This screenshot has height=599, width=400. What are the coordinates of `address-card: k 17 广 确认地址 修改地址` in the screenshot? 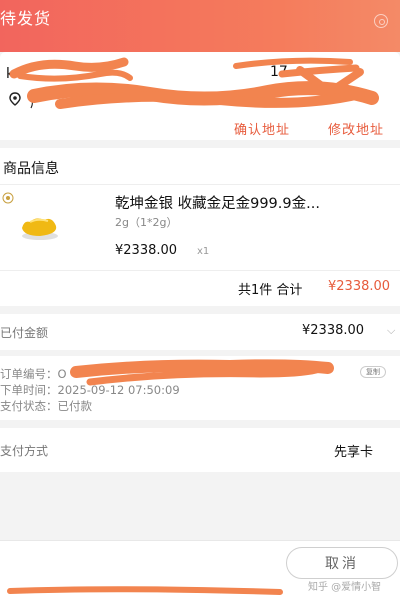 It's located at (200, 96).